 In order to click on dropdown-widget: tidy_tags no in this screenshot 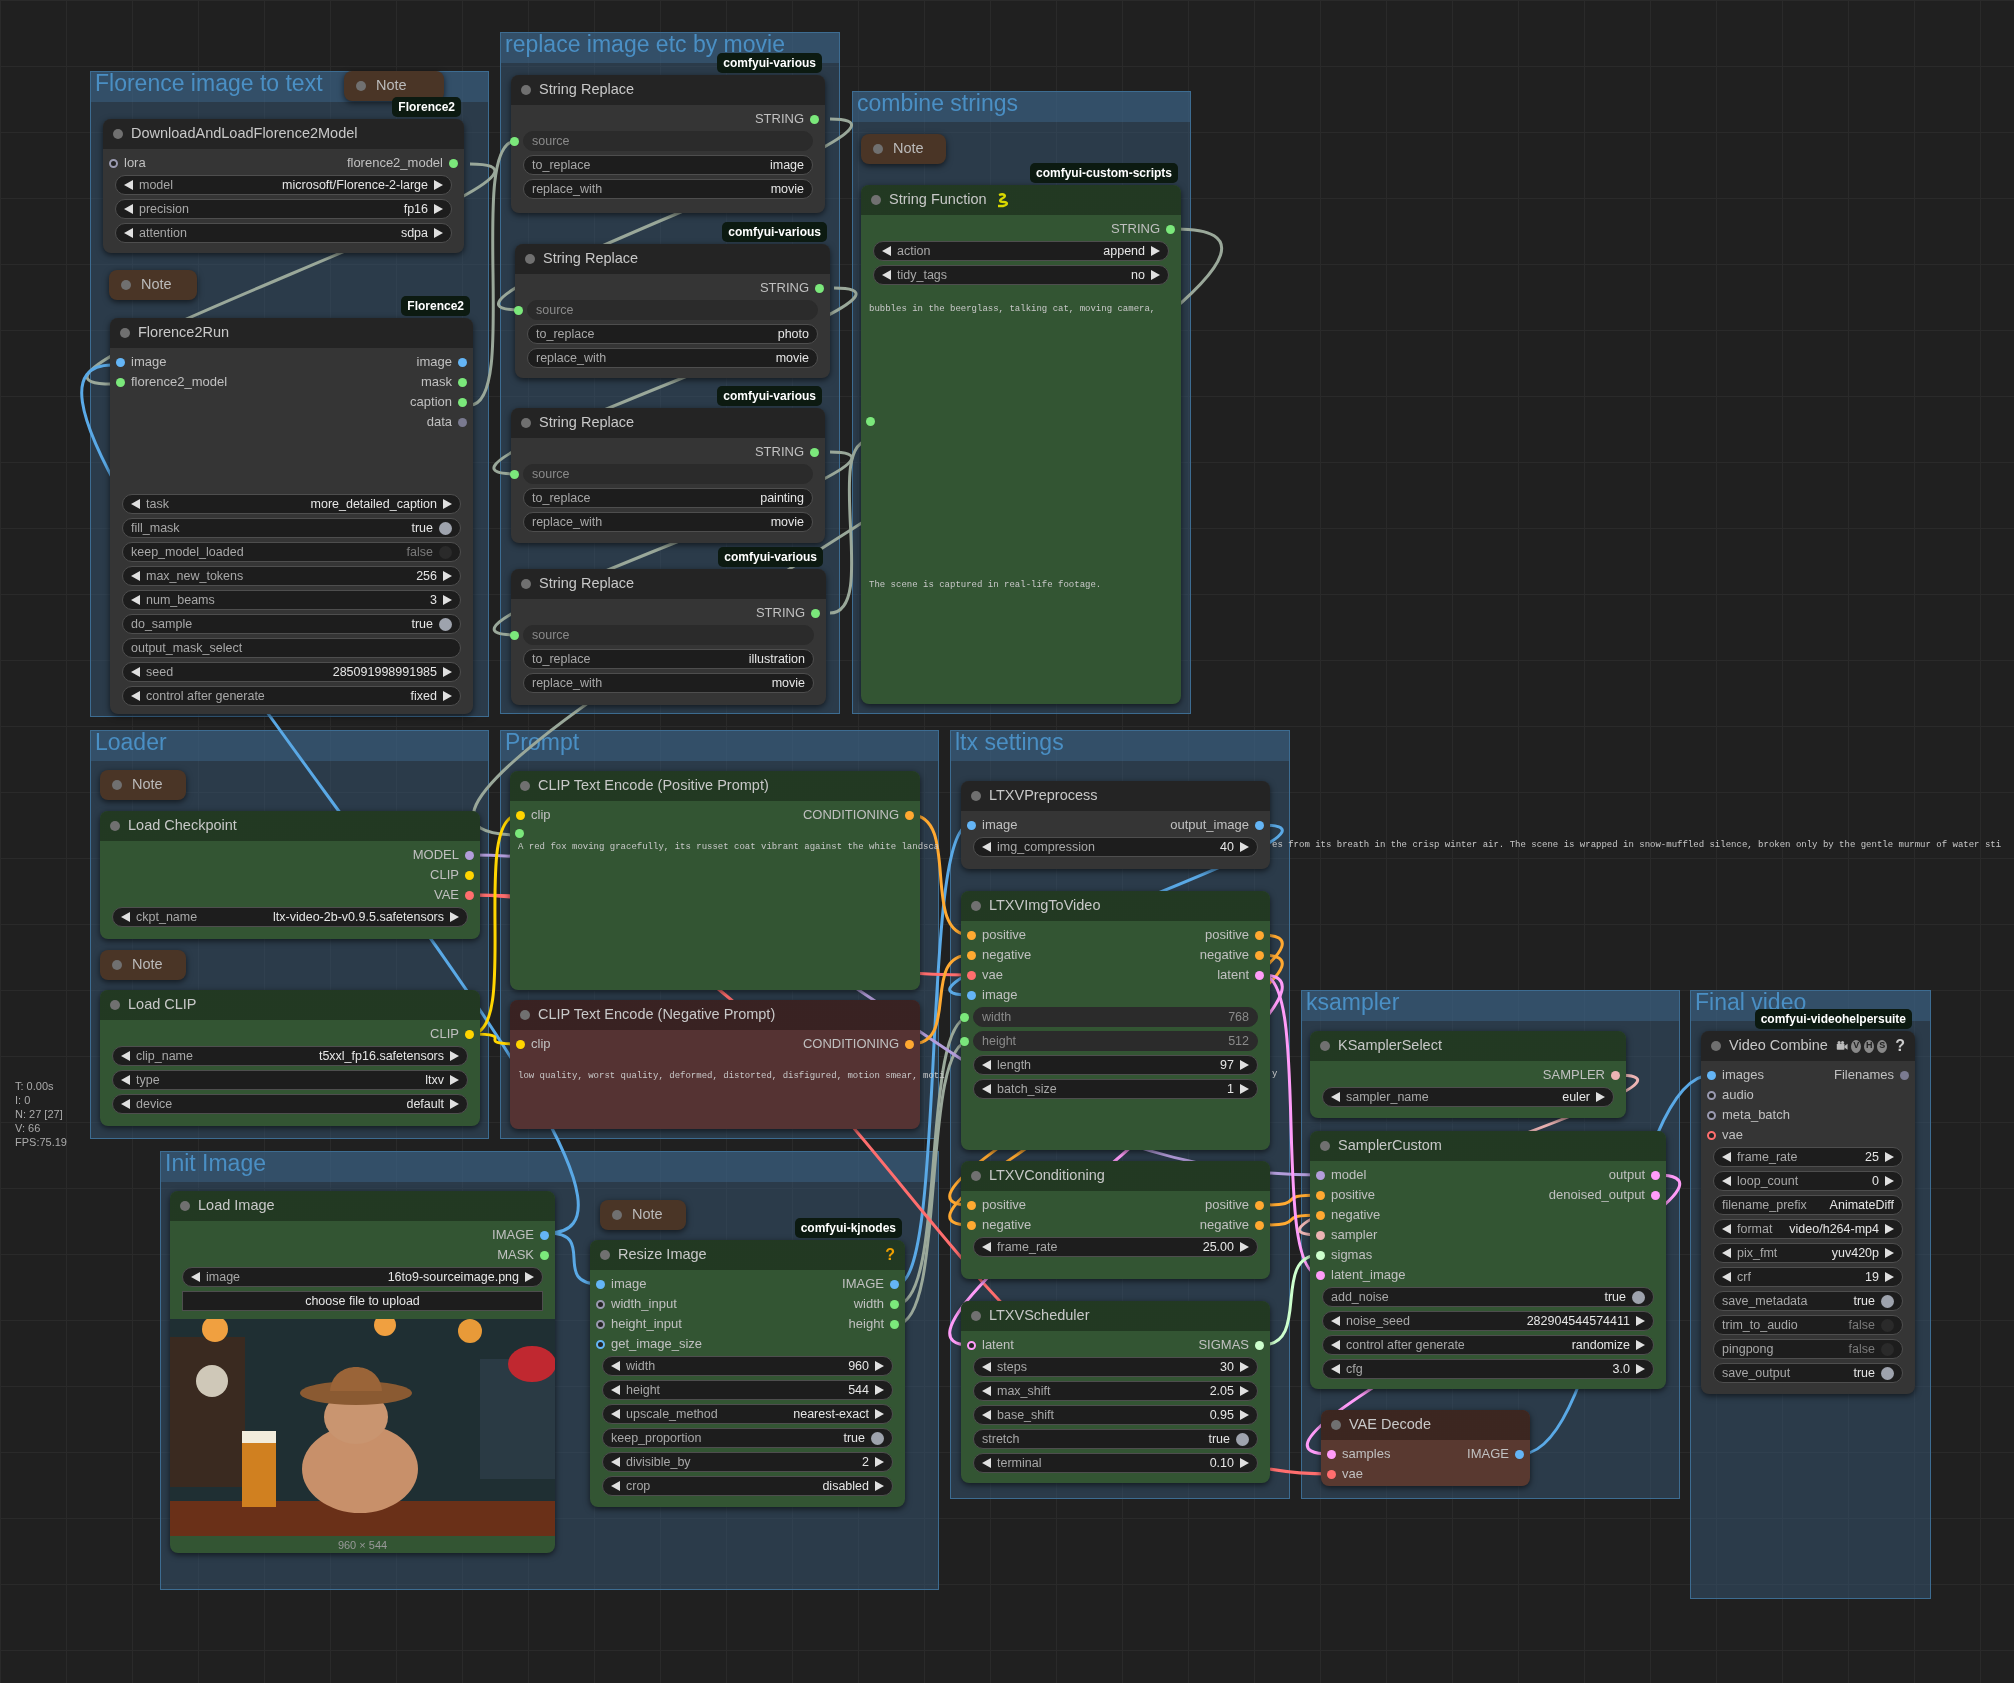, I will do `click(1021, 275)`.